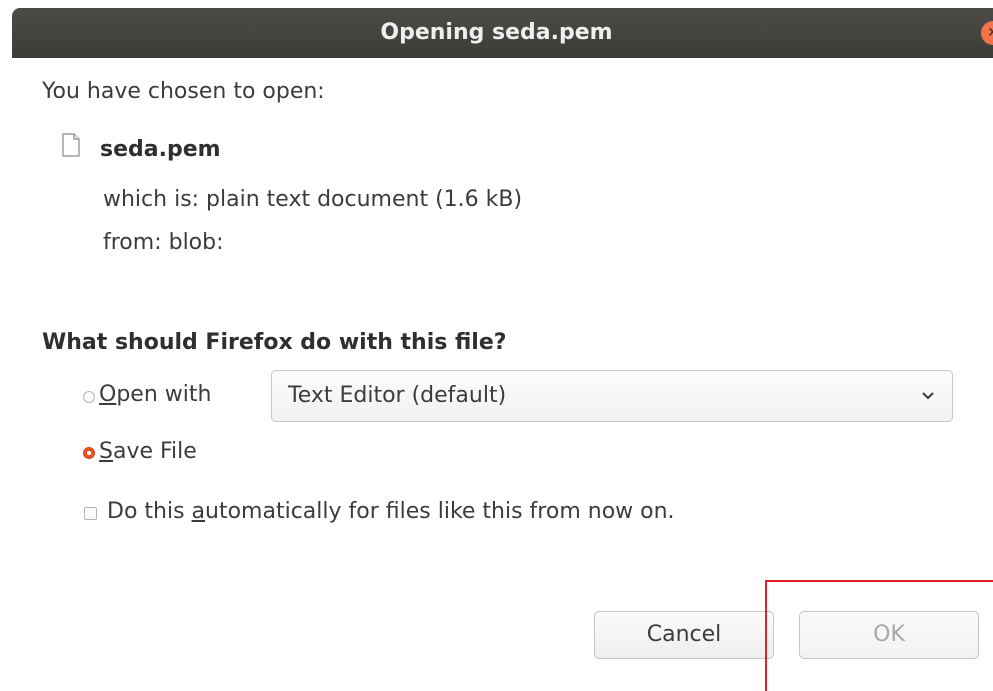  I want to click on file-source-info: from: blob:, so click(163, 242).